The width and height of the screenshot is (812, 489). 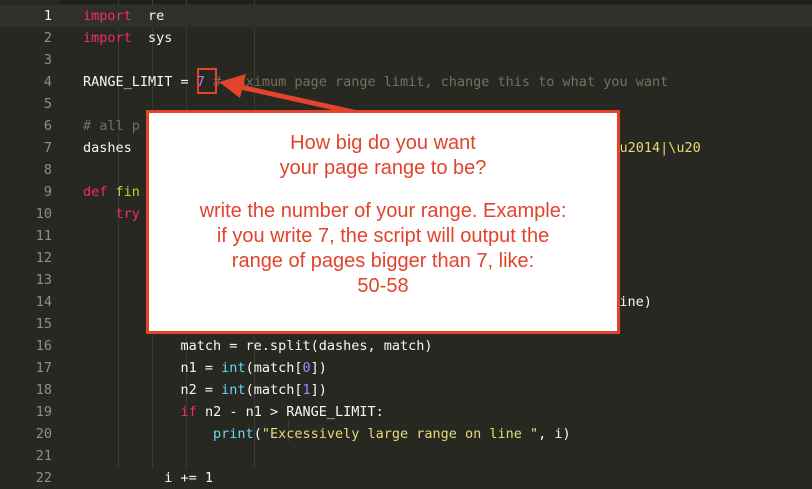 What do you see at coordinates (43, 478) in the screenshot?
I see `line-number: 22` at bounding box center [43, 478].